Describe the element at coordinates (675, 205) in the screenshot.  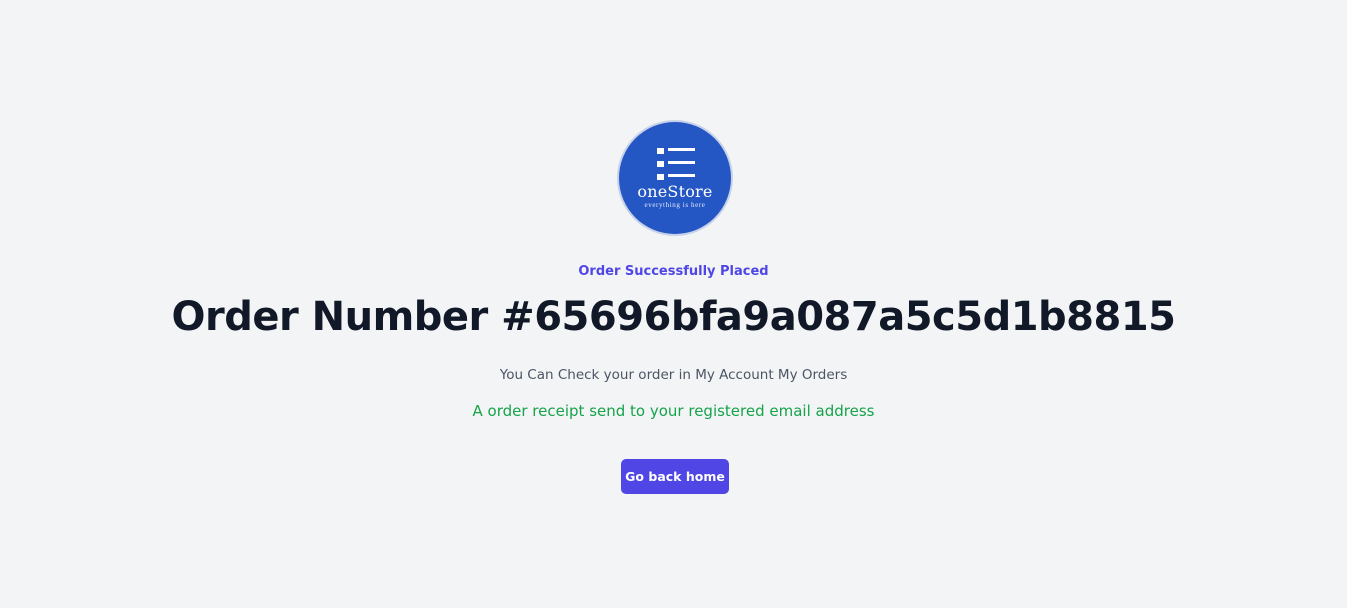
I see `logo-tagline: everything is here` at that location.